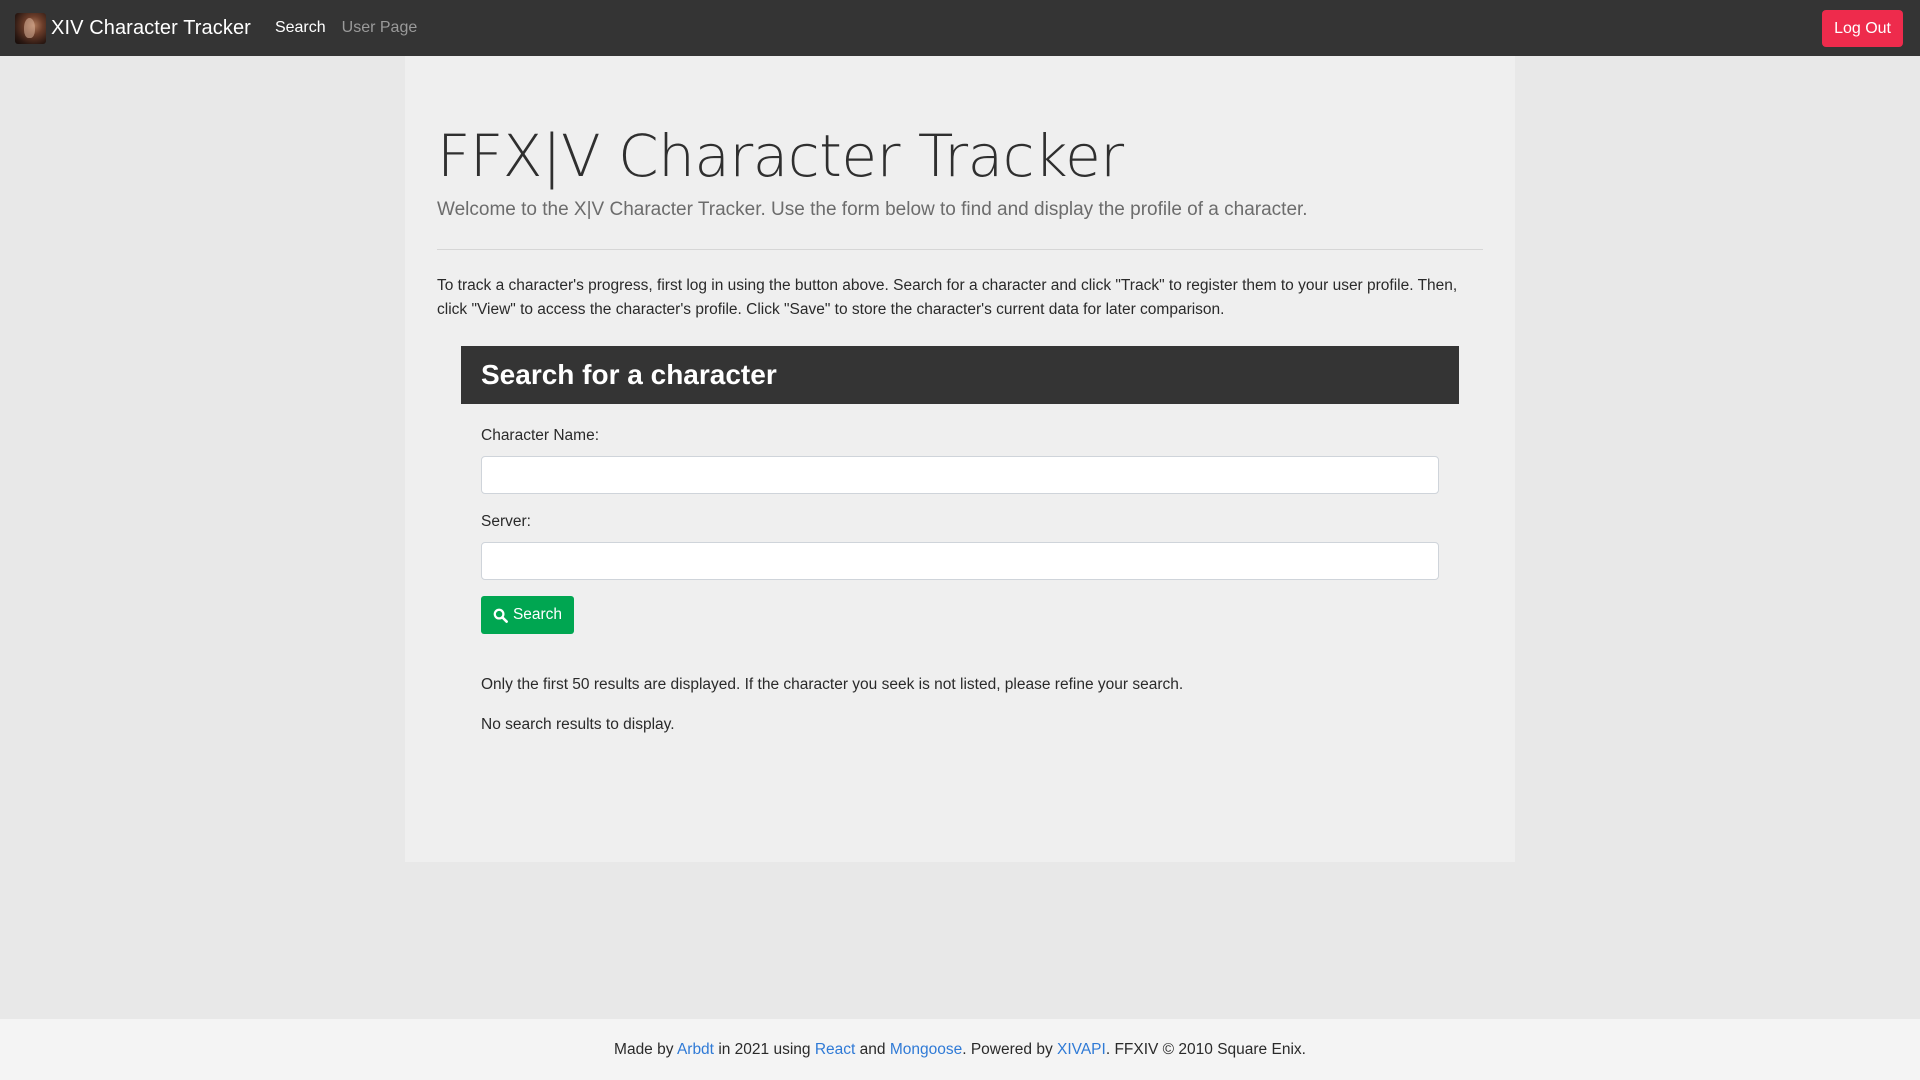 The height and width of the screenshot is (1080, 1920). Describe the element at coordinates (500, 615) in the screenshot. I see `search-icon` at that location.